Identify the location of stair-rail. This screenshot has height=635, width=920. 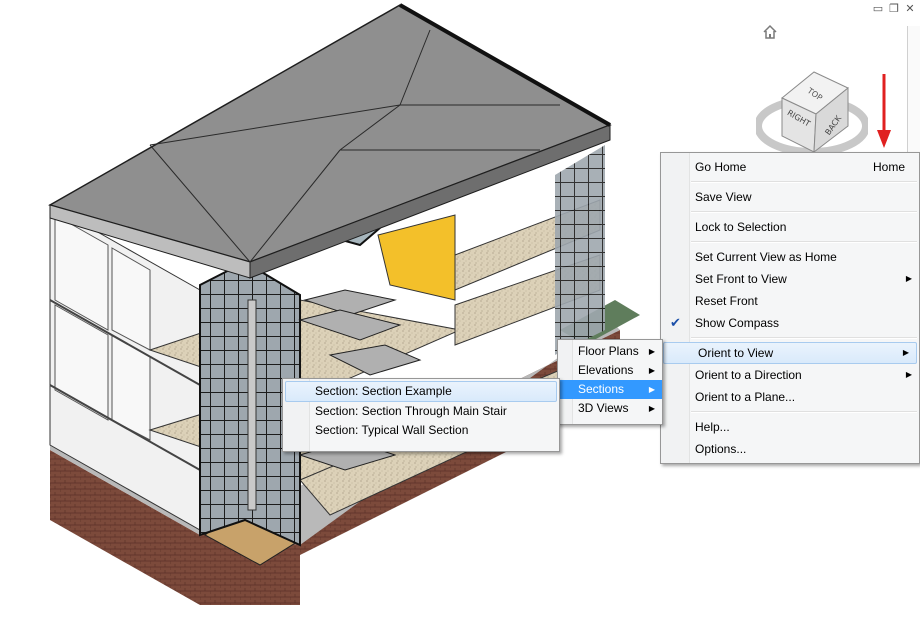
(252, 405).